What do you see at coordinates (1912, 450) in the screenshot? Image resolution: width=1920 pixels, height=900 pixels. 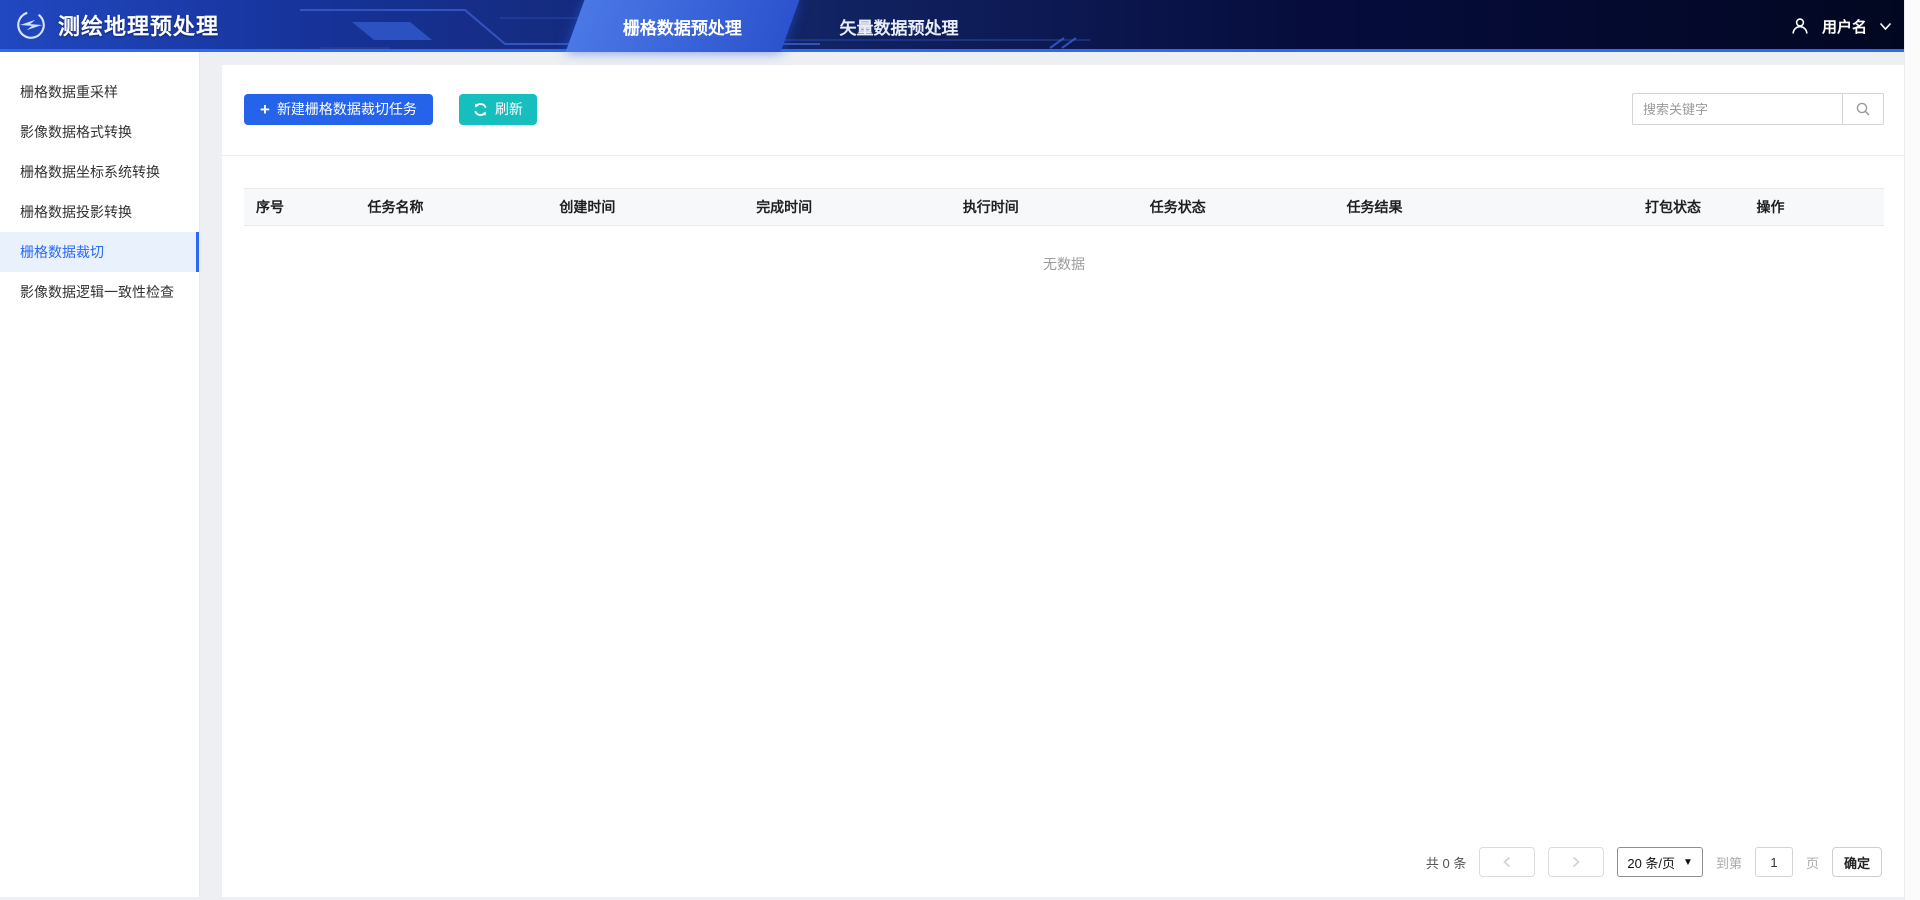 I see `page-scrollbar` at bounding box center [1912, 450].